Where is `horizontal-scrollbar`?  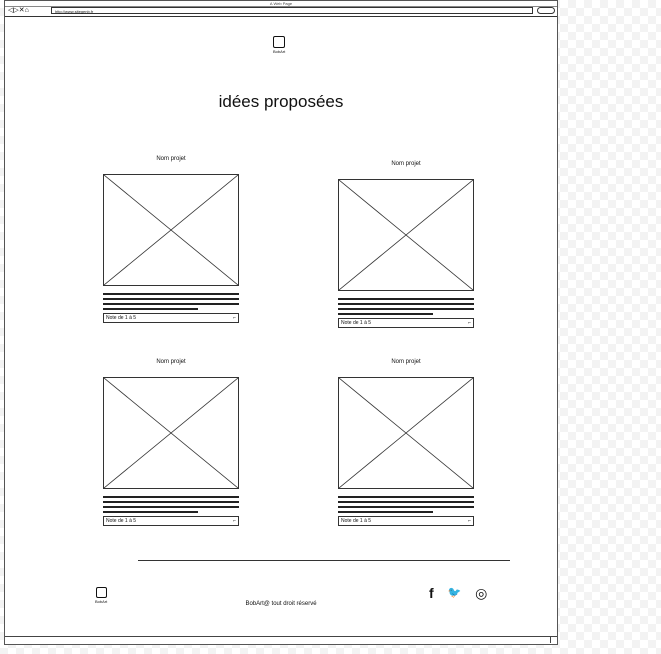 horizontal-scrollbar is located at coordinates (281, 640).